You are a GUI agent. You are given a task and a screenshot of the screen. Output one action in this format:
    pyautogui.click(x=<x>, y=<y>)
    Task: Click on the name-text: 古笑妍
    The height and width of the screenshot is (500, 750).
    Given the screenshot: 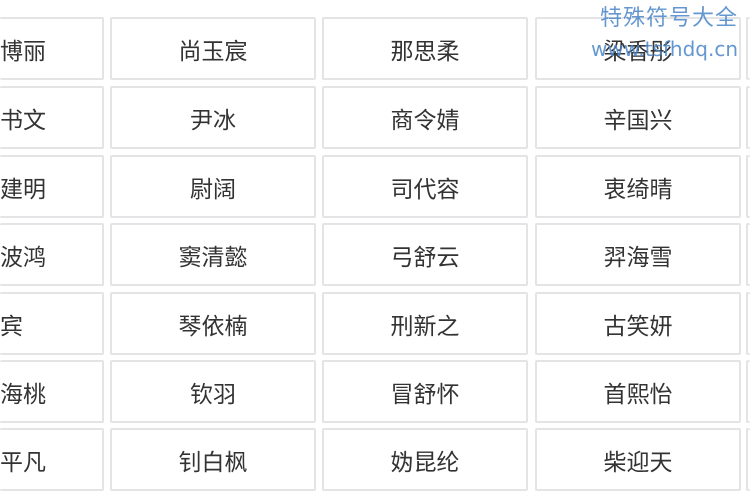 What is the action you would take?
    pyautogui.click(x=638, y=326)
    